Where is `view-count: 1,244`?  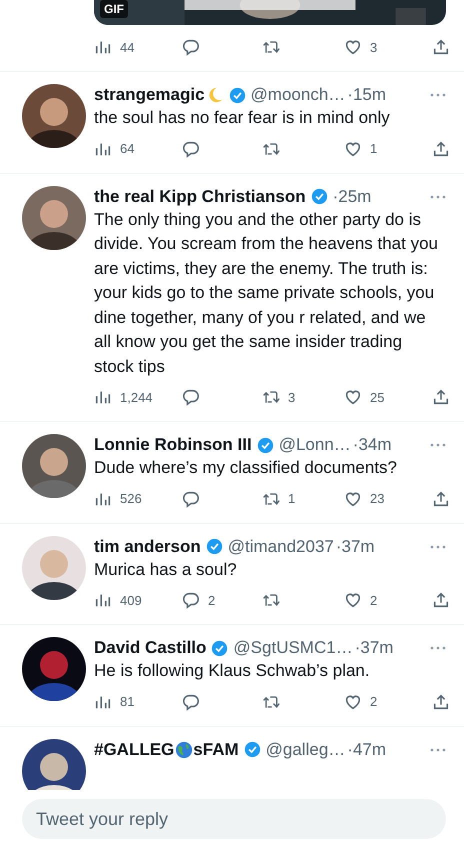
view-count: 1,244 is located at coordinates (136, 397).